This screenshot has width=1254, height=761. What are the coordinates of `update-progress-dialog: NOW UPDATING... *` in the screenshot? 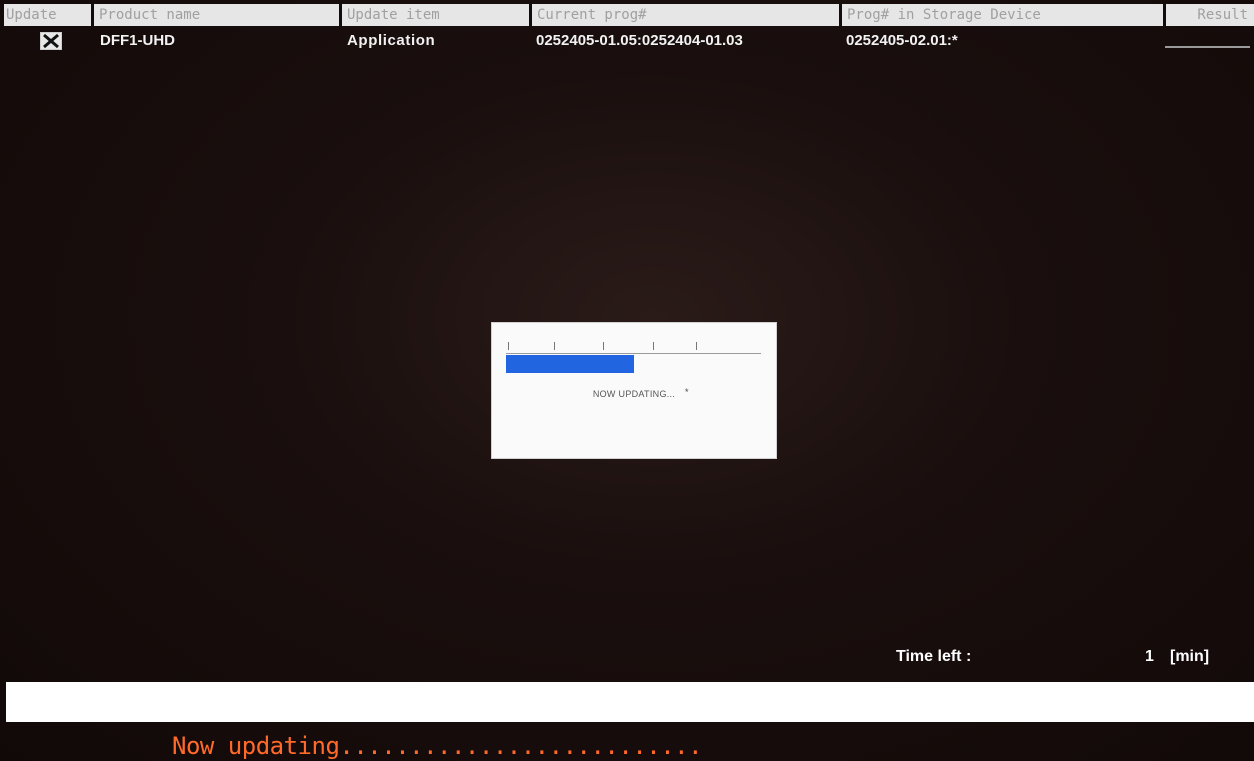 It's located at (634, 390).